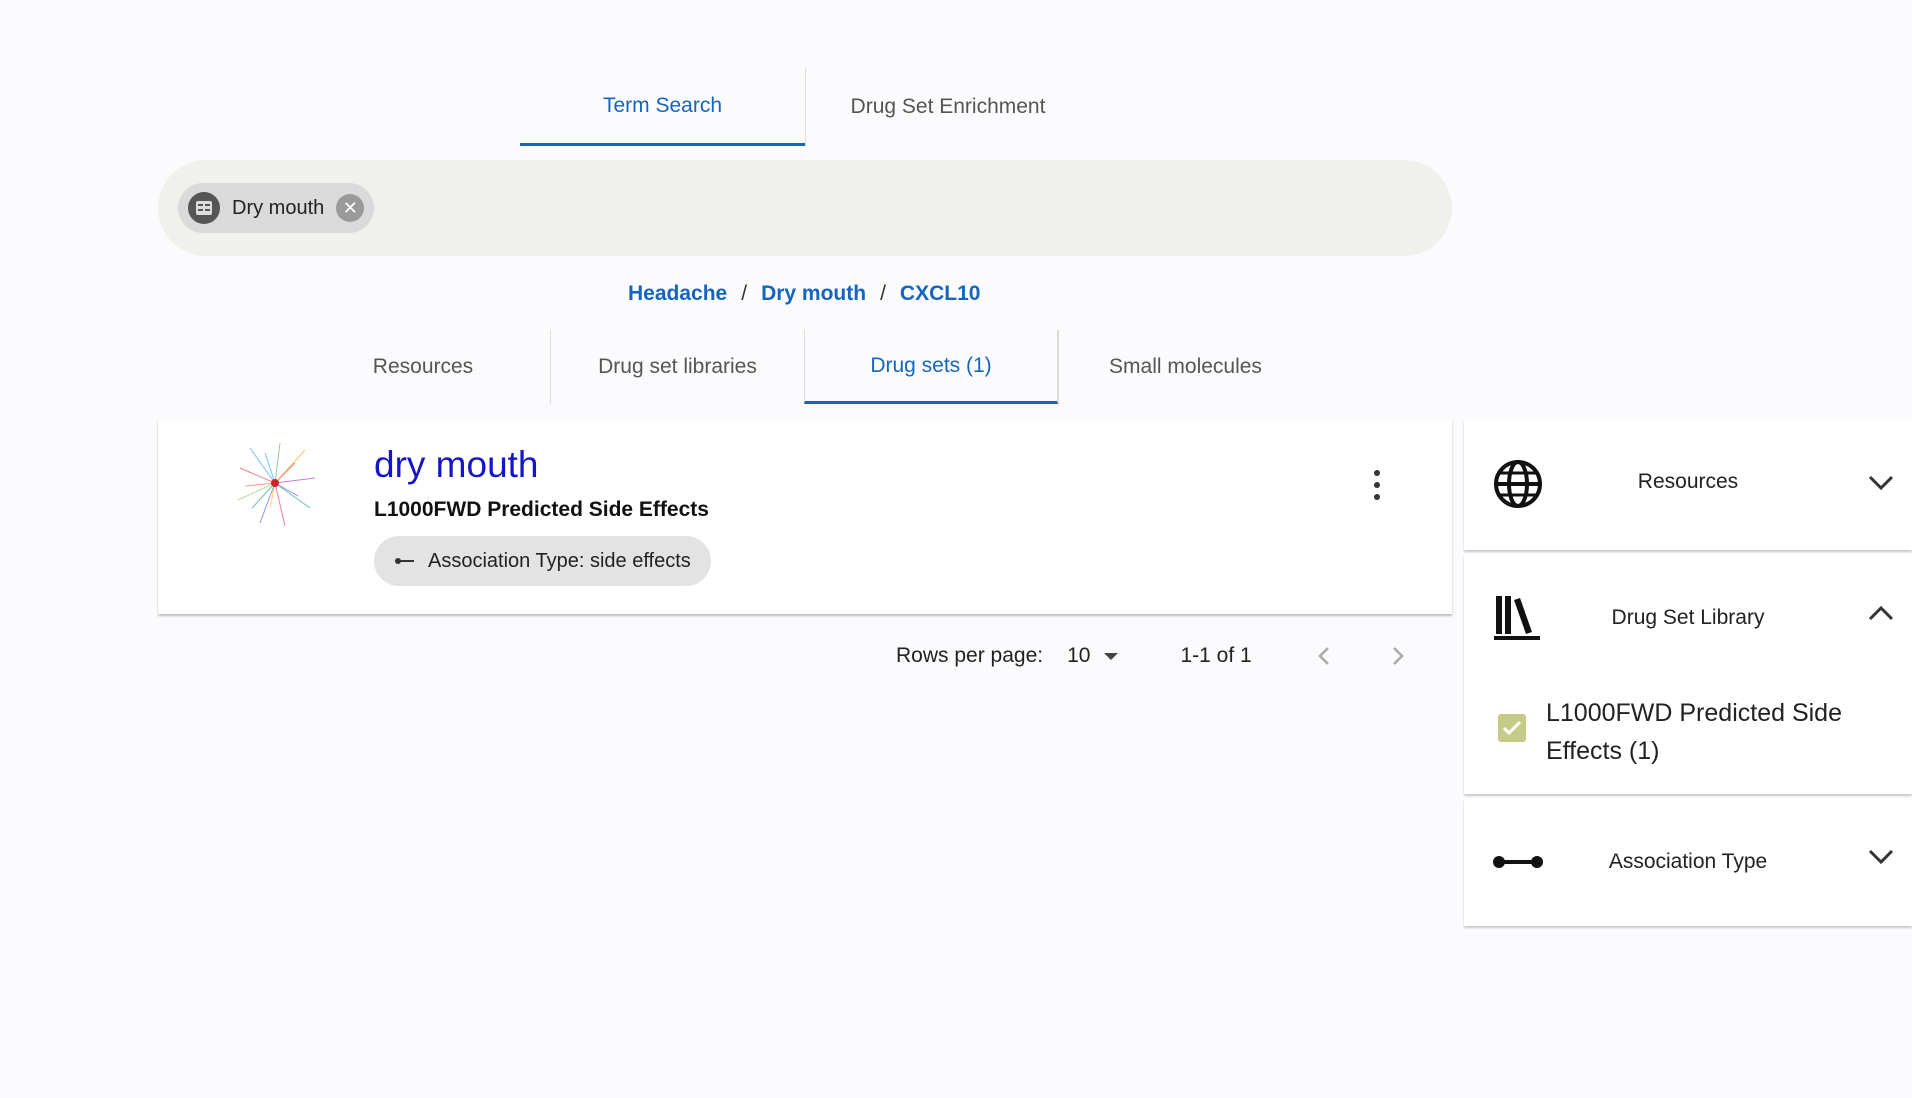 The width and height of the screenshot is (1912, 1098). I want to click on drug-set-library: L1000FWD Predicted Side Effects, so click(541, 509).